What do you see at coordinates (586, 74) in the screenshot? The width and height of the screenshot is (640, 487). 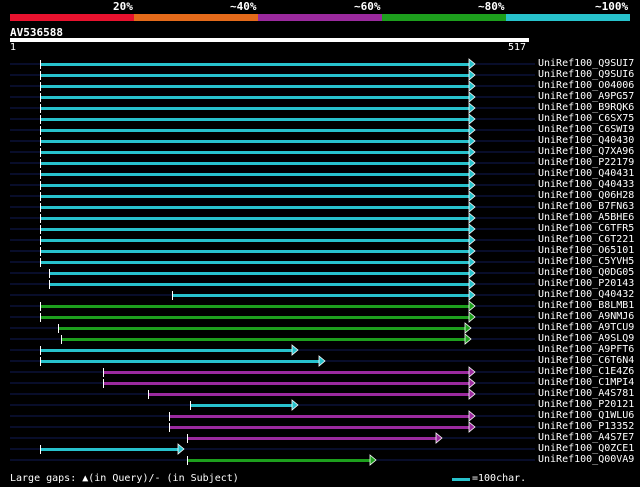 I see `hit-label: UniRef100_Q9SUI6` at bounding box center [586, 74].